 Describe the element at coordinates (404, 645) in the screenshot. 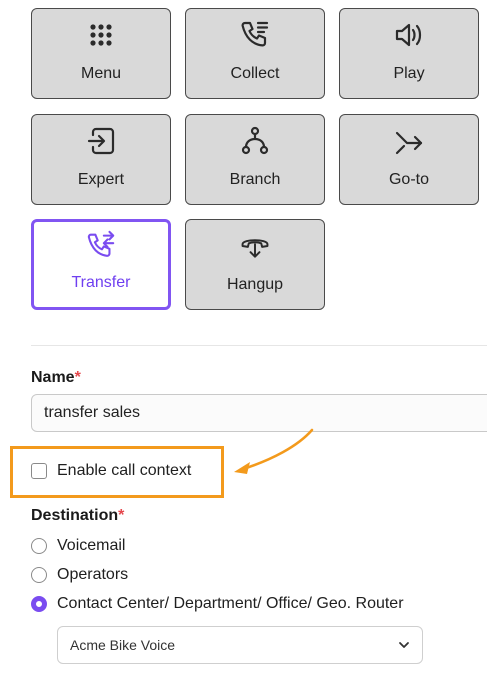

I see `chevron-down-icon` at that location.